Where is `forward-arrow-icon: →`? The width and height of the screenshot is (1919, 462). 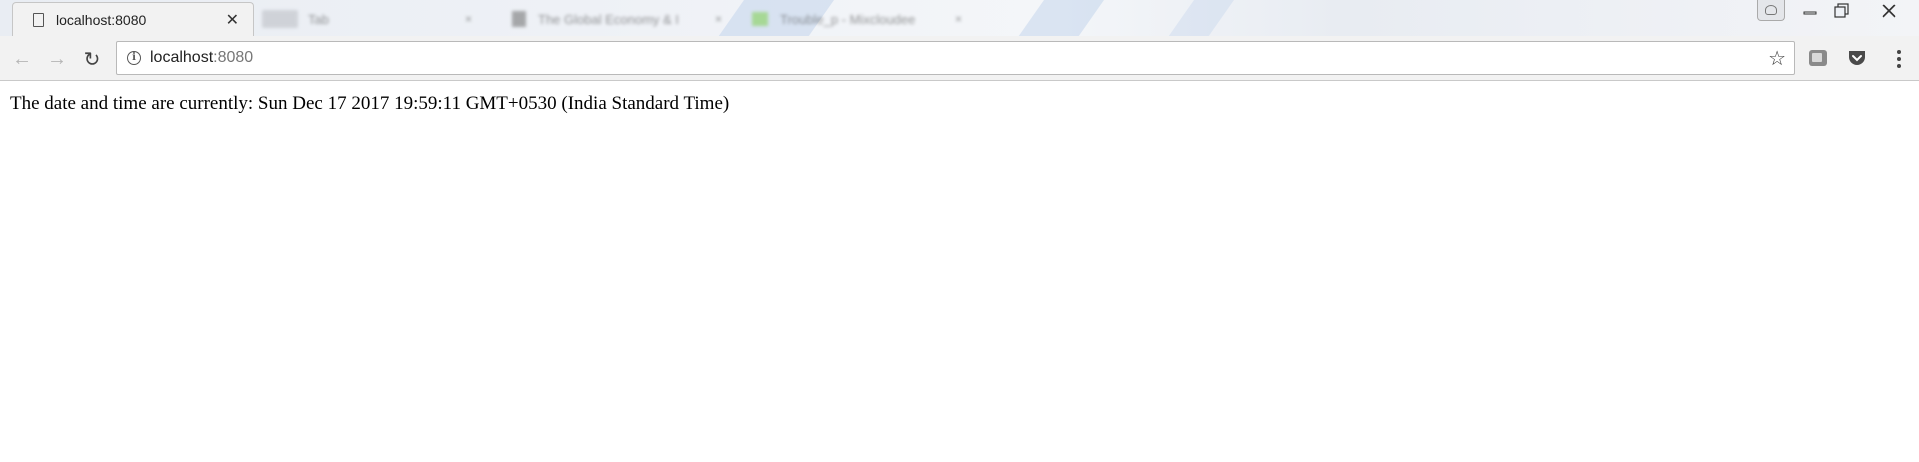 forward-arrow-icon: → is located at coordinates (57, 58).